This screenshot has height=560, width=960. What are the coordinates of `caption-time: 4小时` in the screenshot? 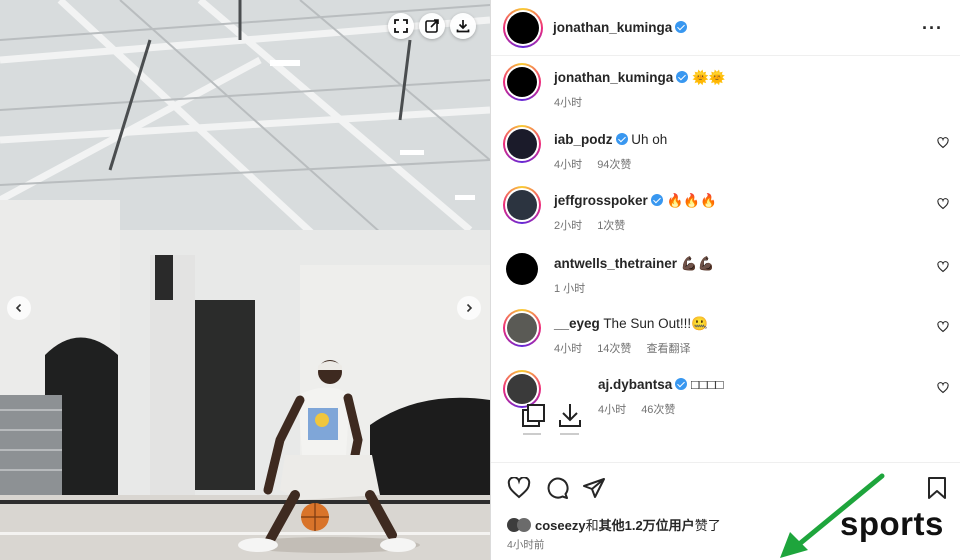 It's located at (568, 103).